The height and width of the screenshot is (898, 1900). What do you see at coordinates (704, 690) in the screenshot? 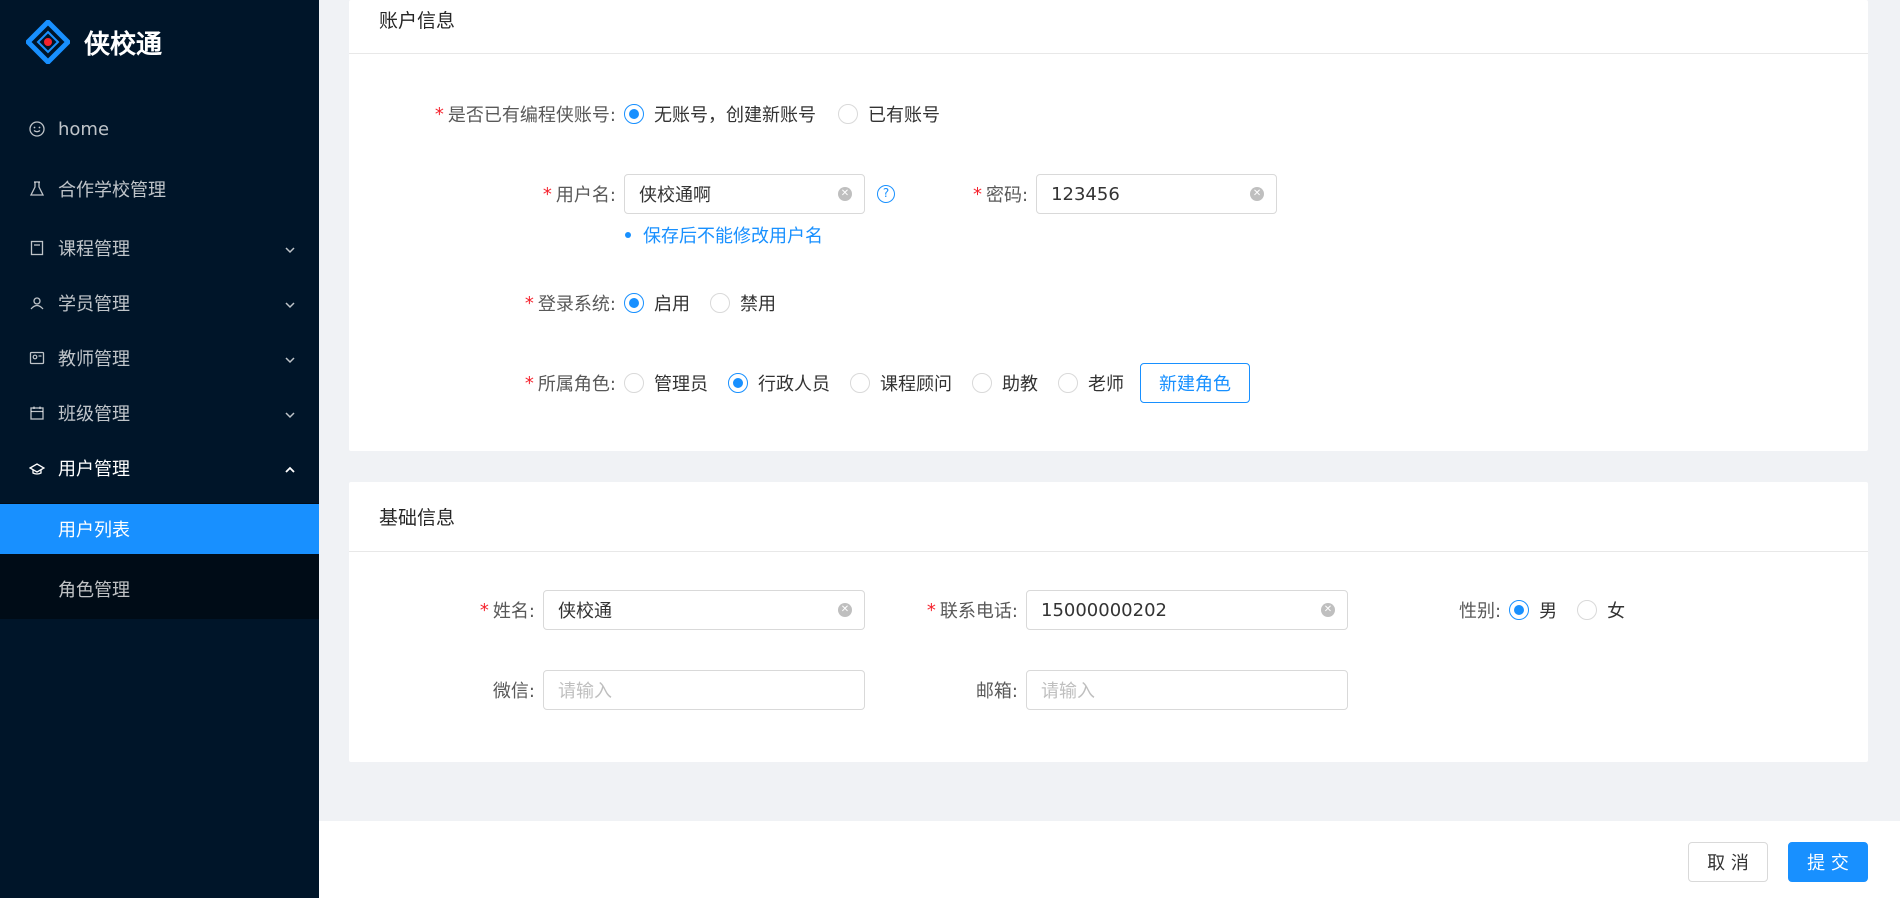
I see `wechat-input: 请输入` at bounding box center [704, 690].